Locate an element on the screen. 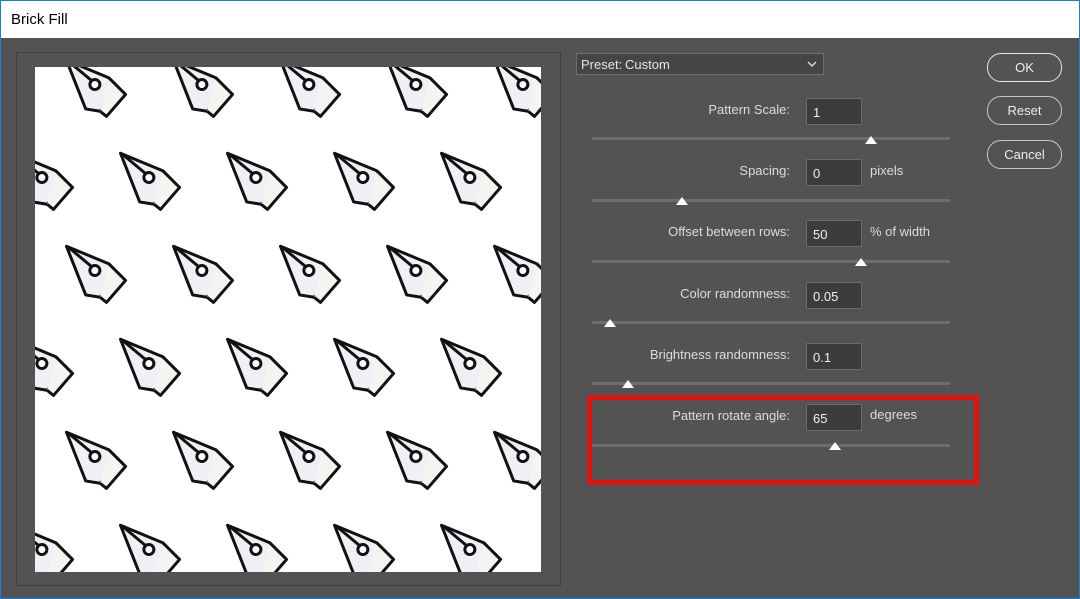  spacing-label: Spacing: is located at coordinates (764, 170).